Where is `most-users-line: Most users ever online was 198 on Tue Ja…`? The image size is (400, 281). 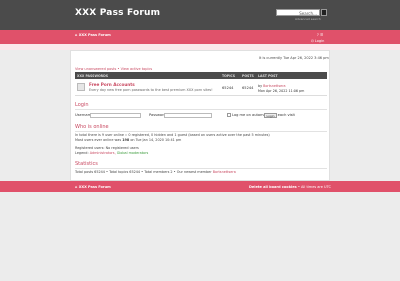
most-users-line: Most users ever online was 198 on Tue Ja… is located at coordinates (128, 140).